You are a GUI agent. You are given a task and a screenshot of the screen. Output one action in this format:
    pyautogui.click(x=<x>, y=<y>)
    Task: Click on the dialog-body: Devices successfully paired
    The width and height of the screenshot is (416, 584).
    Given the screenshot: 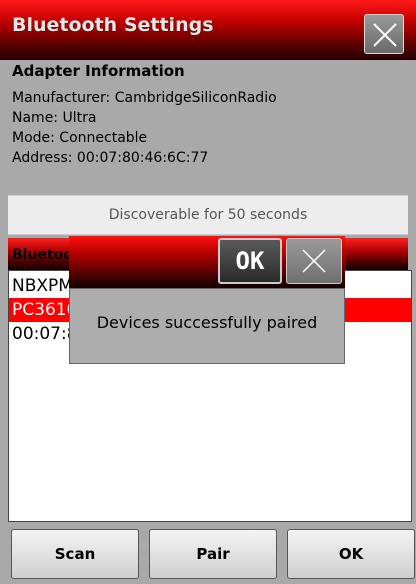 What is the action you would take?
    pyautogui.click(x=207, y=326)
    